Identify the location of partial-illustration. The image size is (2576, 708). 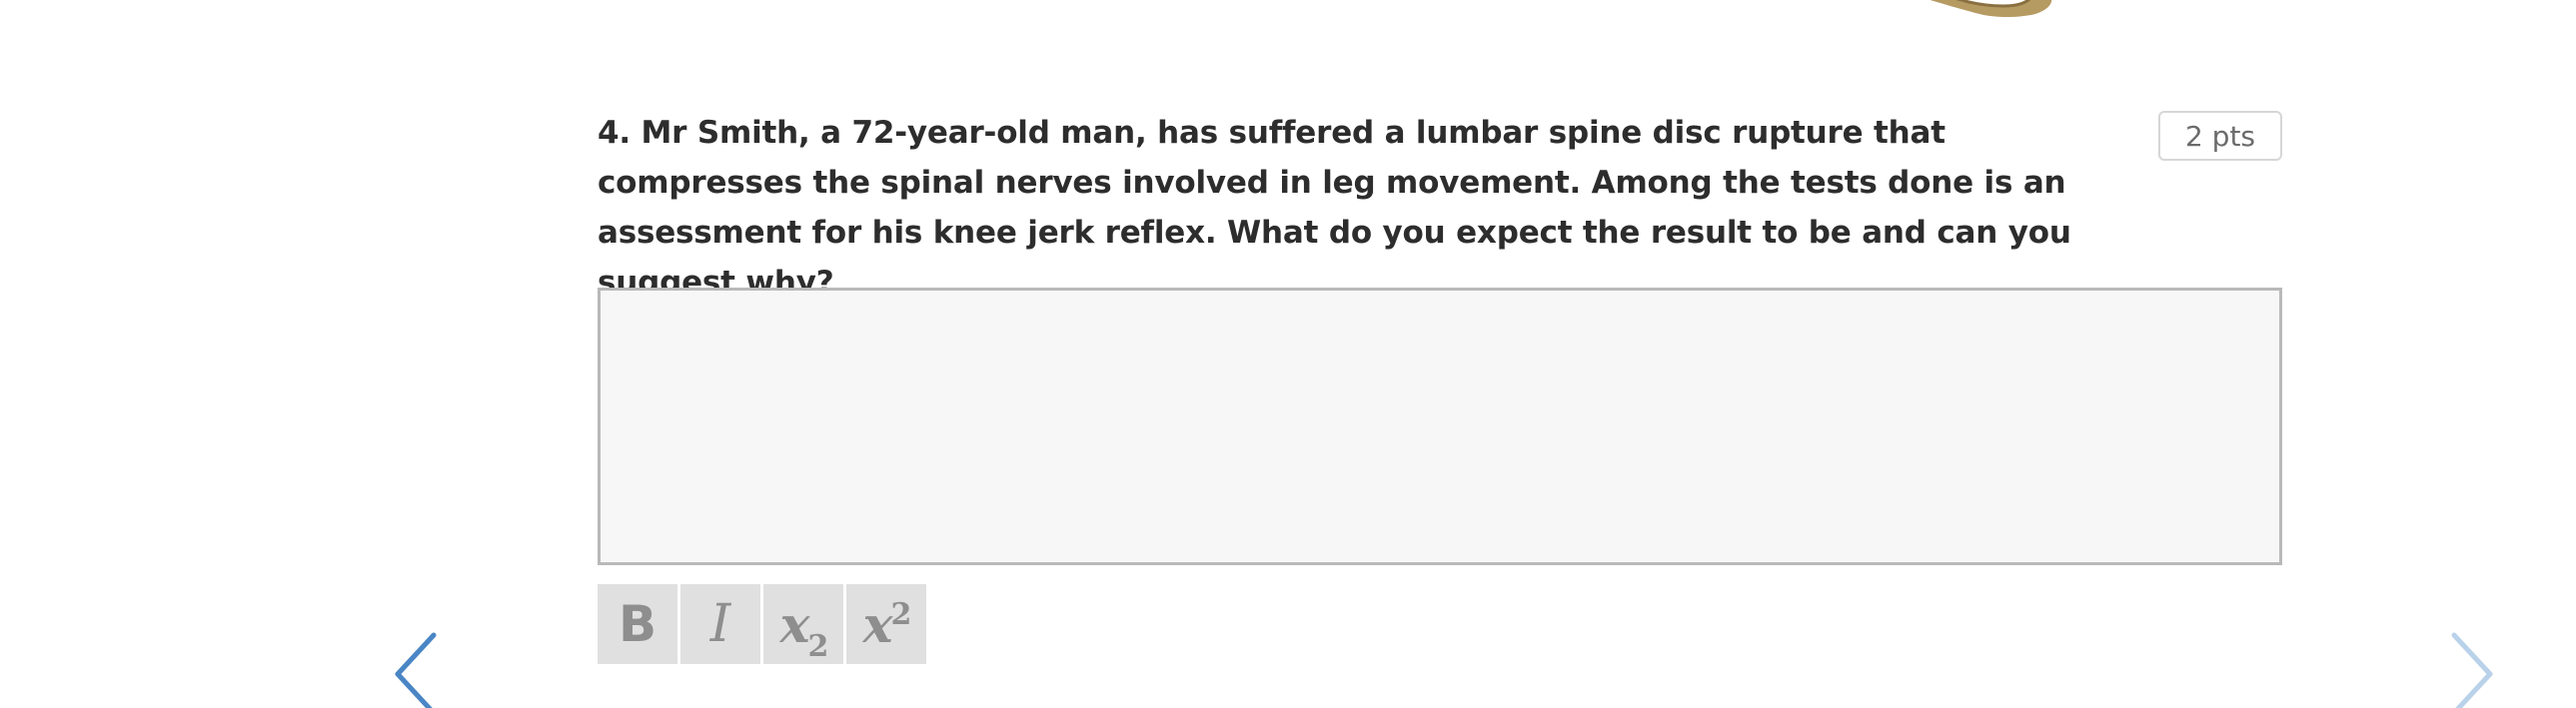
(1991, 9).